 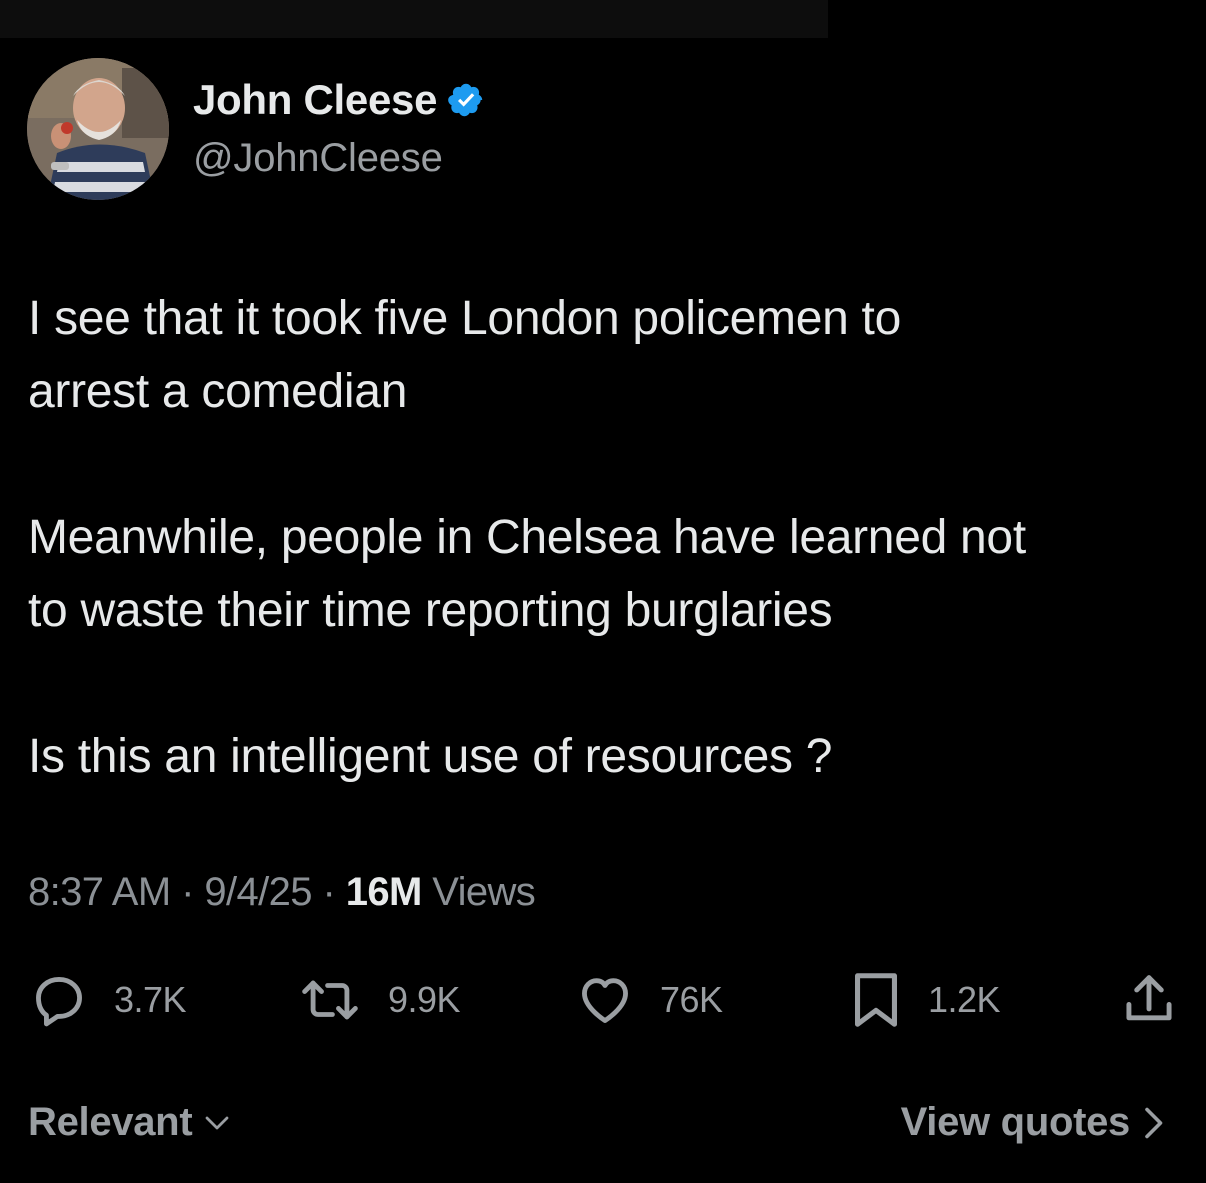 I want to click on action-bar: 3.7K 9.9K 76K 1.2K, so click(x=603, y=1000).